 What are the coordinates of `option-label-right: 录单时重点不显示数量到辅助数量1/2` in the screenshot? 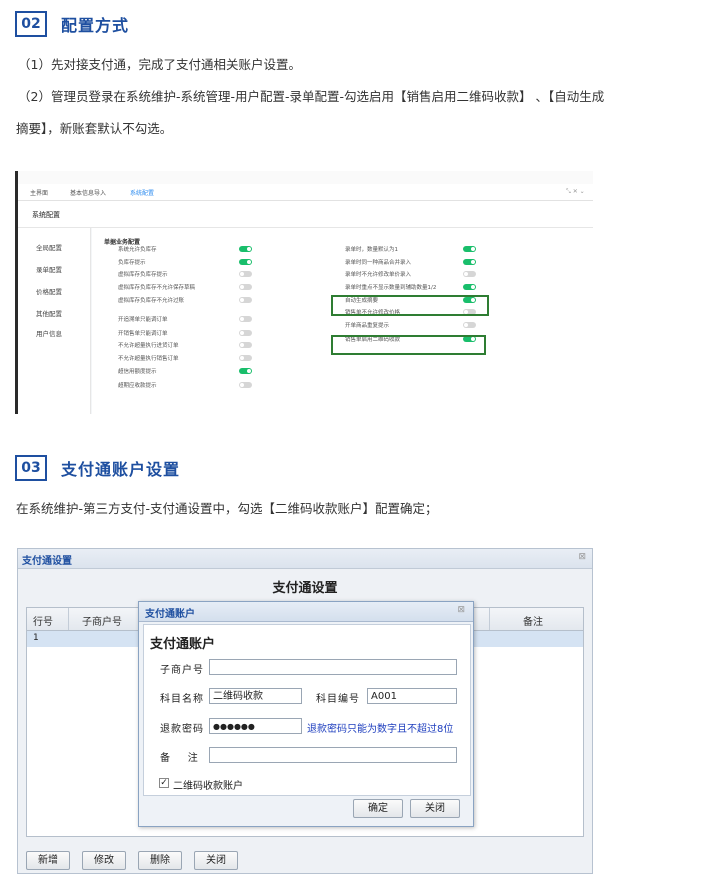 It's located at (391, 288).